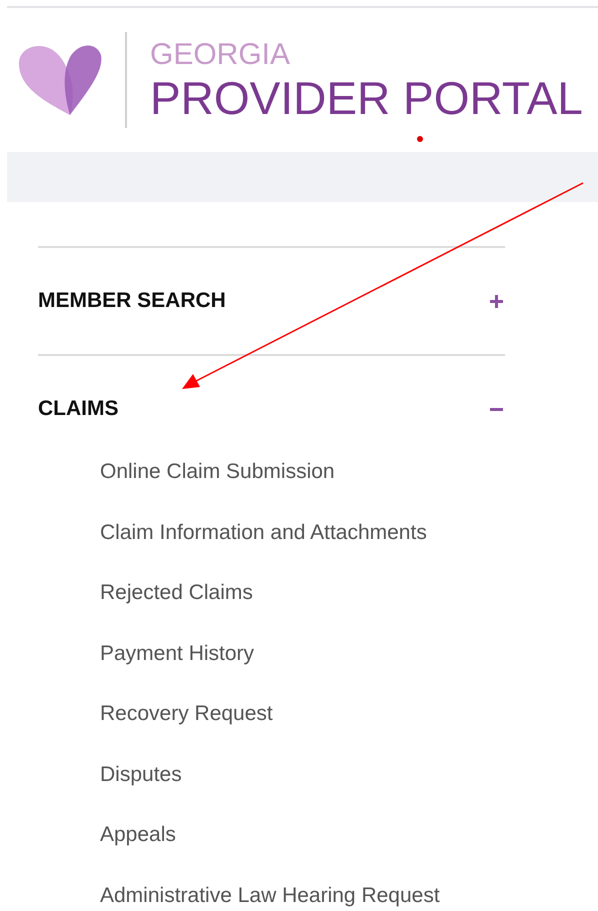 Image resolution: width=598 pixels, height=911 pixels. What do you see at coordinates (78, 409) in the screenshot?
I see `menu-section-title: CLAIMS` at bounding box center [78, 409].